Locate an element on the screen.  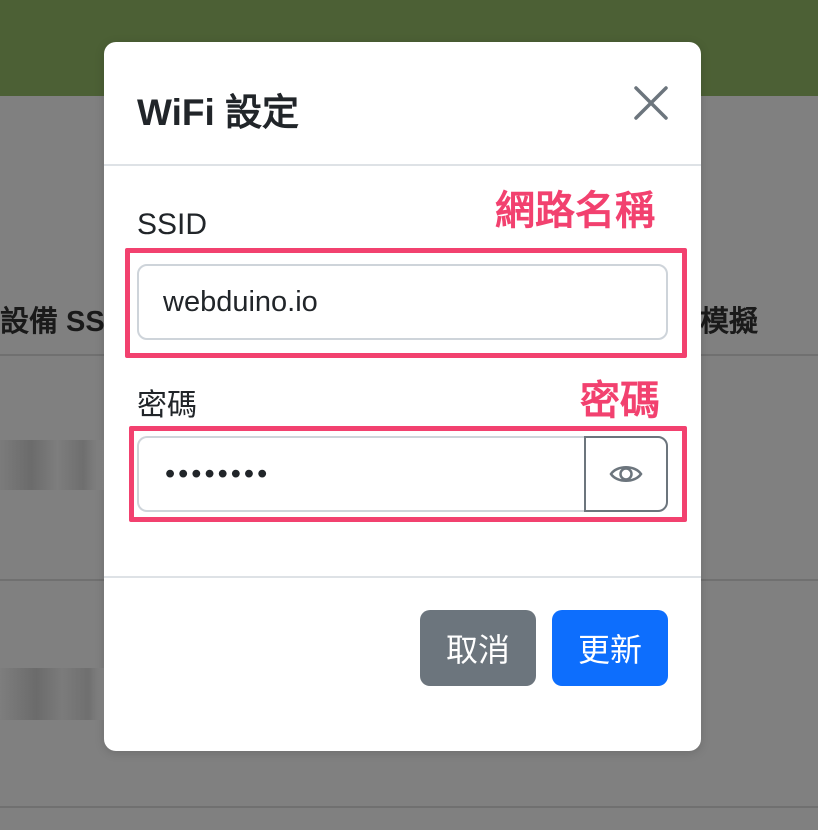
password-input-group is located at coordinates (402, 474).